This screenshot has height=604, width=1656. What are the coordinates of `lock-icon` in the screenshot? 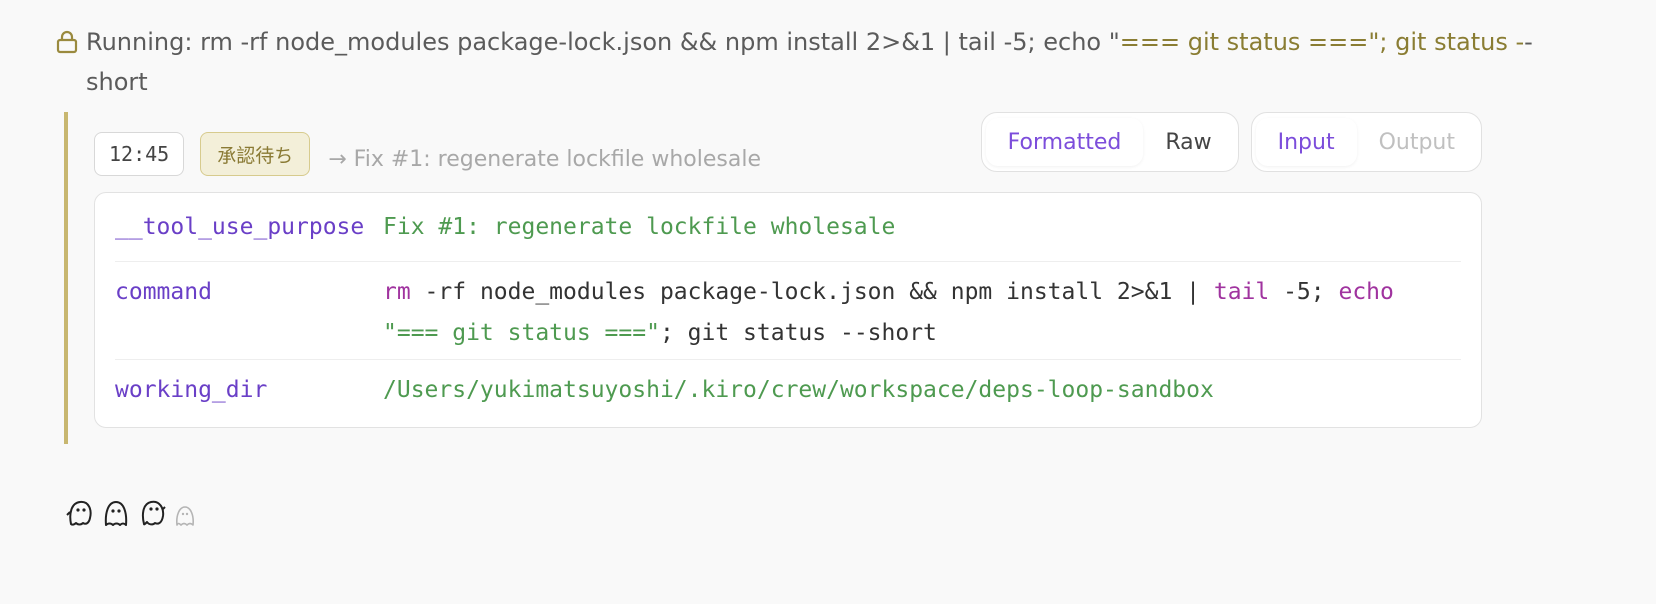 It's located at (71, 42).